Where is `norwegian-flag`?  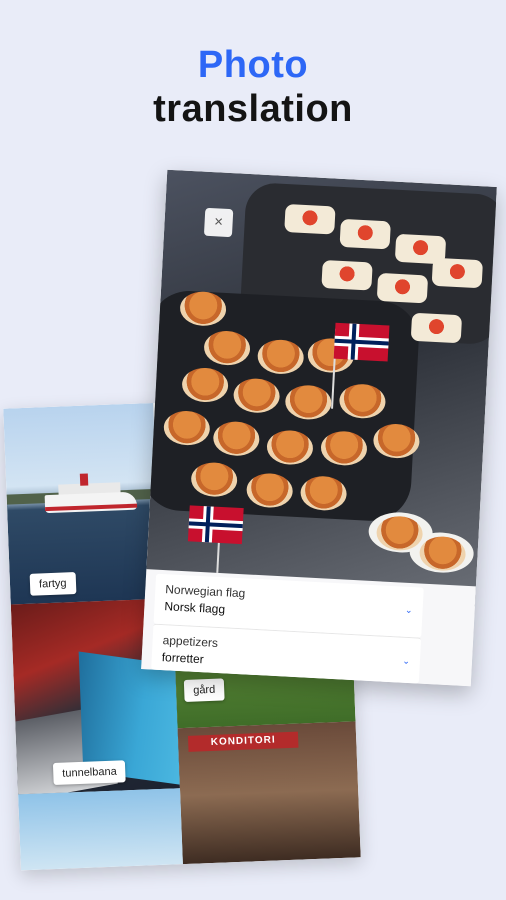 norwegian-flag is located at coordinates (361, 342).